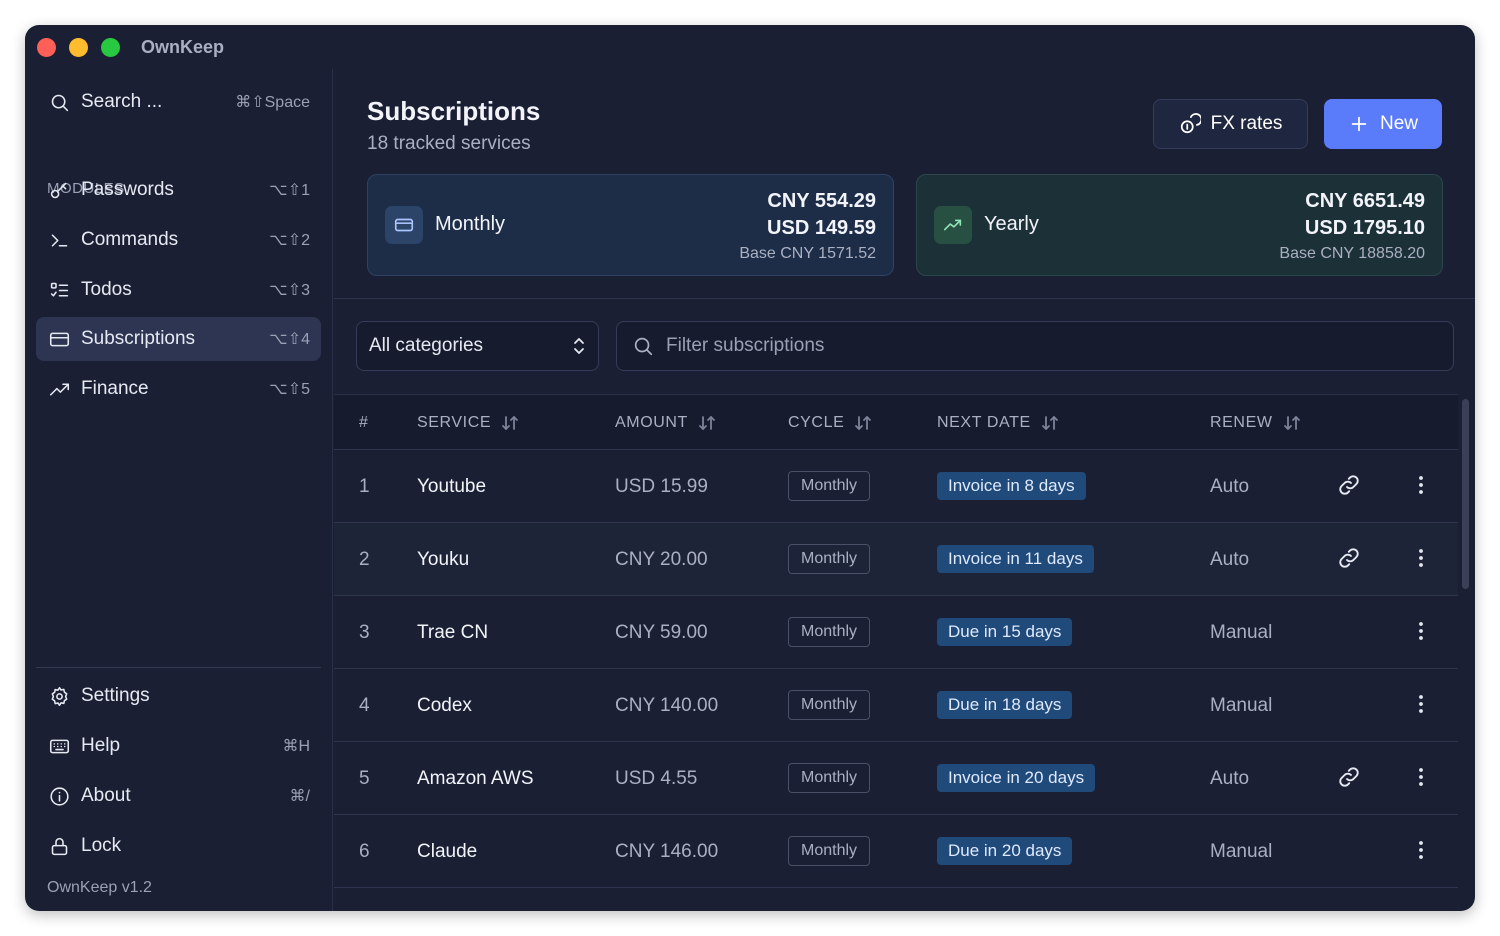 This screenshot has height=936, width=1500. Describe the element at coordinates (984, 422) in the screenshot. I see `column-label: NEXT DATE` at that location.